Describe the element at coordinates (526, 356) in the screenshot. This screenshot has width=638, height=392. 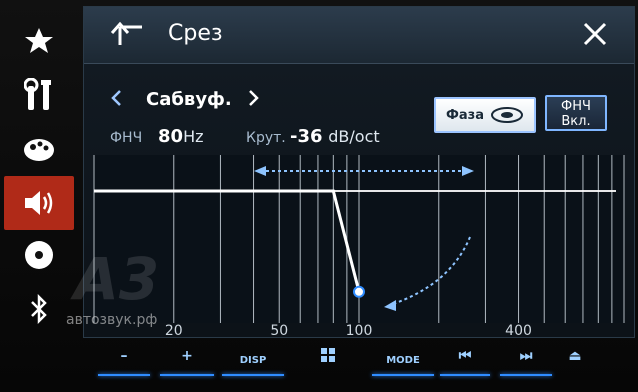
I see `next-track-icon: ⏭` at that location.